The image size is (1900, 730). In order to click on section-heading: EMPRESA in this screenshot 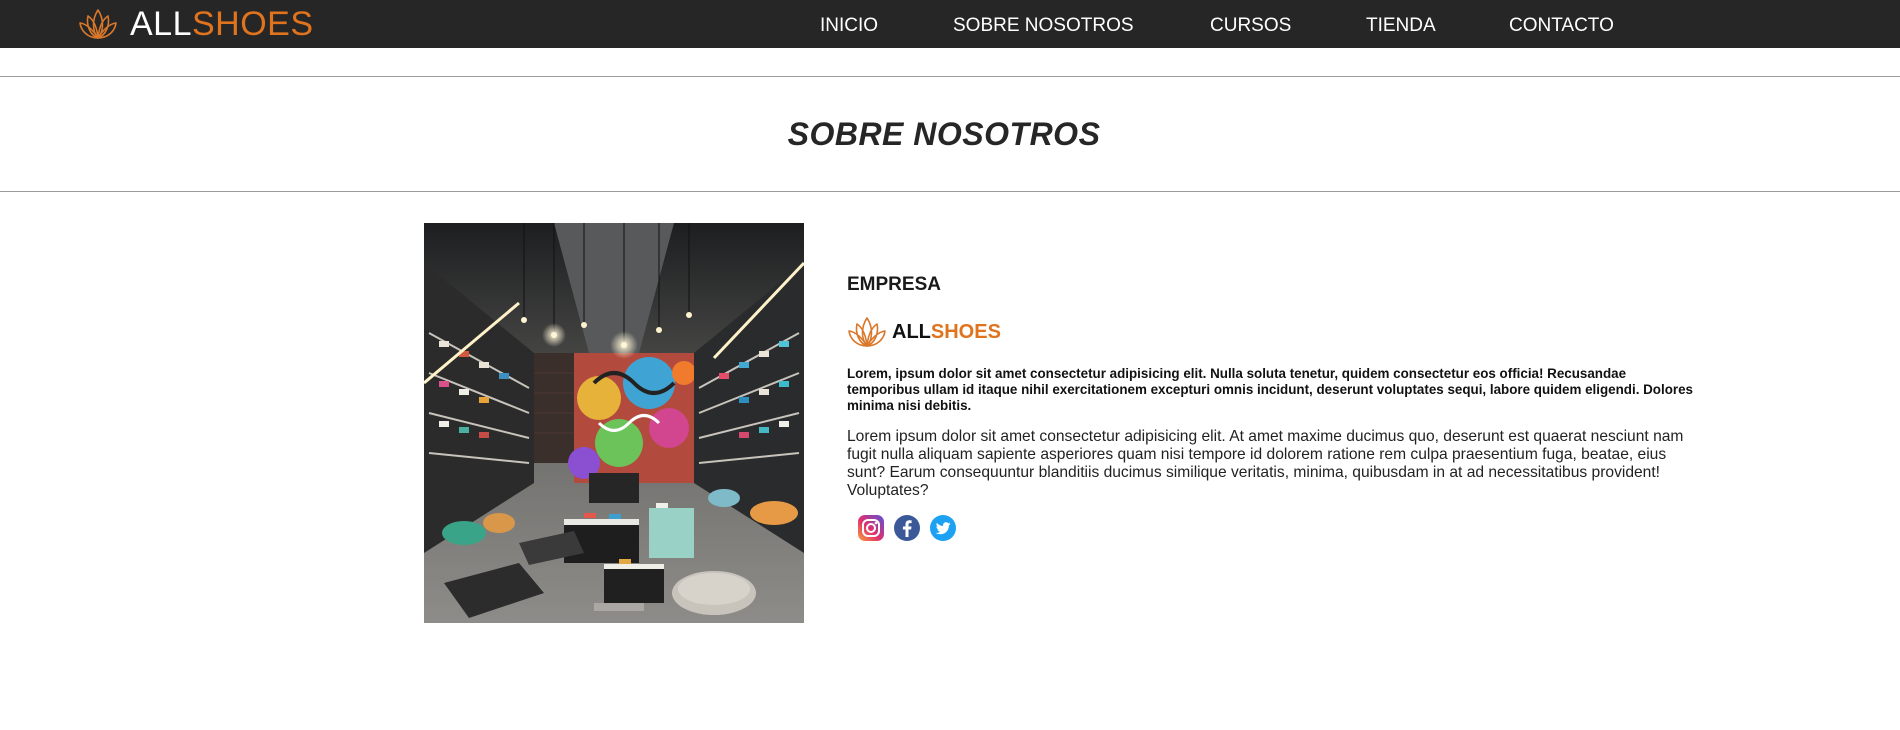, I will do `click(894, 284)`.